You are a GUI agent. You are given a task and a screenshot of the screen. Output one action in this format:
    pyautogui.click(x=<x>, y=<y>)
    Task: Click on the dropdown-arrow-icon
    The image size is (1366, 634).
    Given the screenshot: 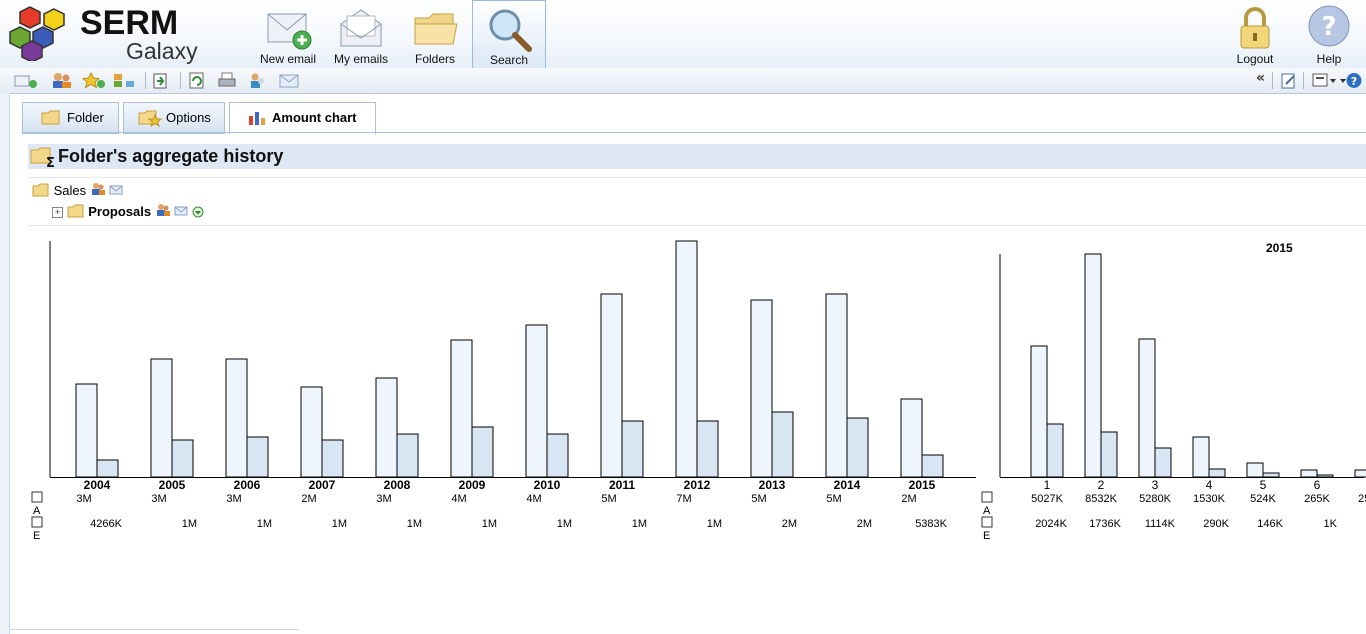 What is the action you would take?
    pyautogui.click(x=198, y=212)
    